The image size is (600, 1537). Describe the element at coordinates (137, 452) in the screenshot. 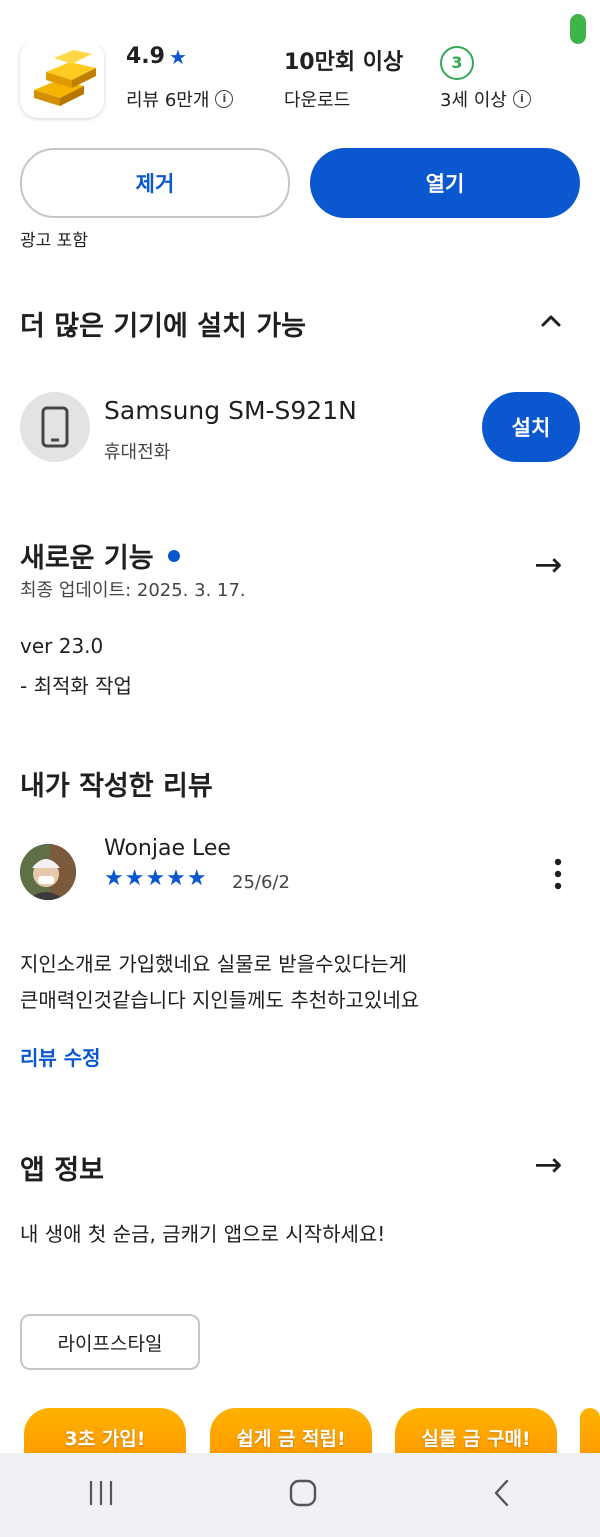

I see `device-type: 휴대전화` at that location.